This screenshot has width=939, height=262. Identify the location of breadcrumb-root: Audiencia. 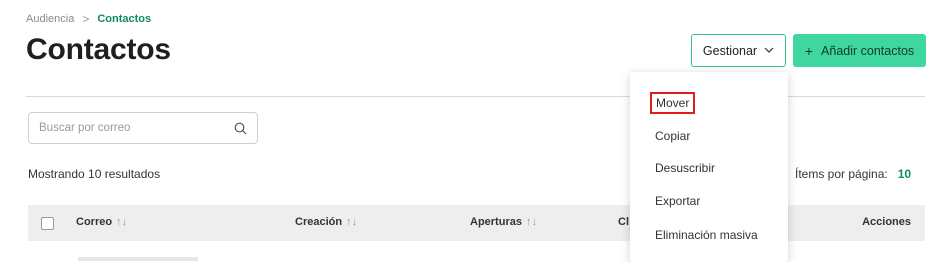
(50, 19).